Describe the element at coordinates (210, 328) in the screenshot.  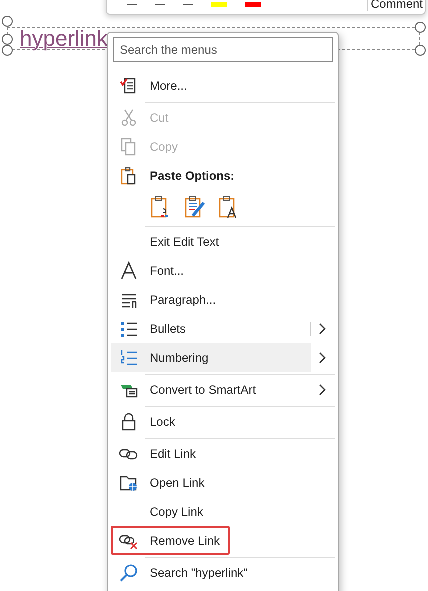
I see `menu-item: Bullets` at that location.